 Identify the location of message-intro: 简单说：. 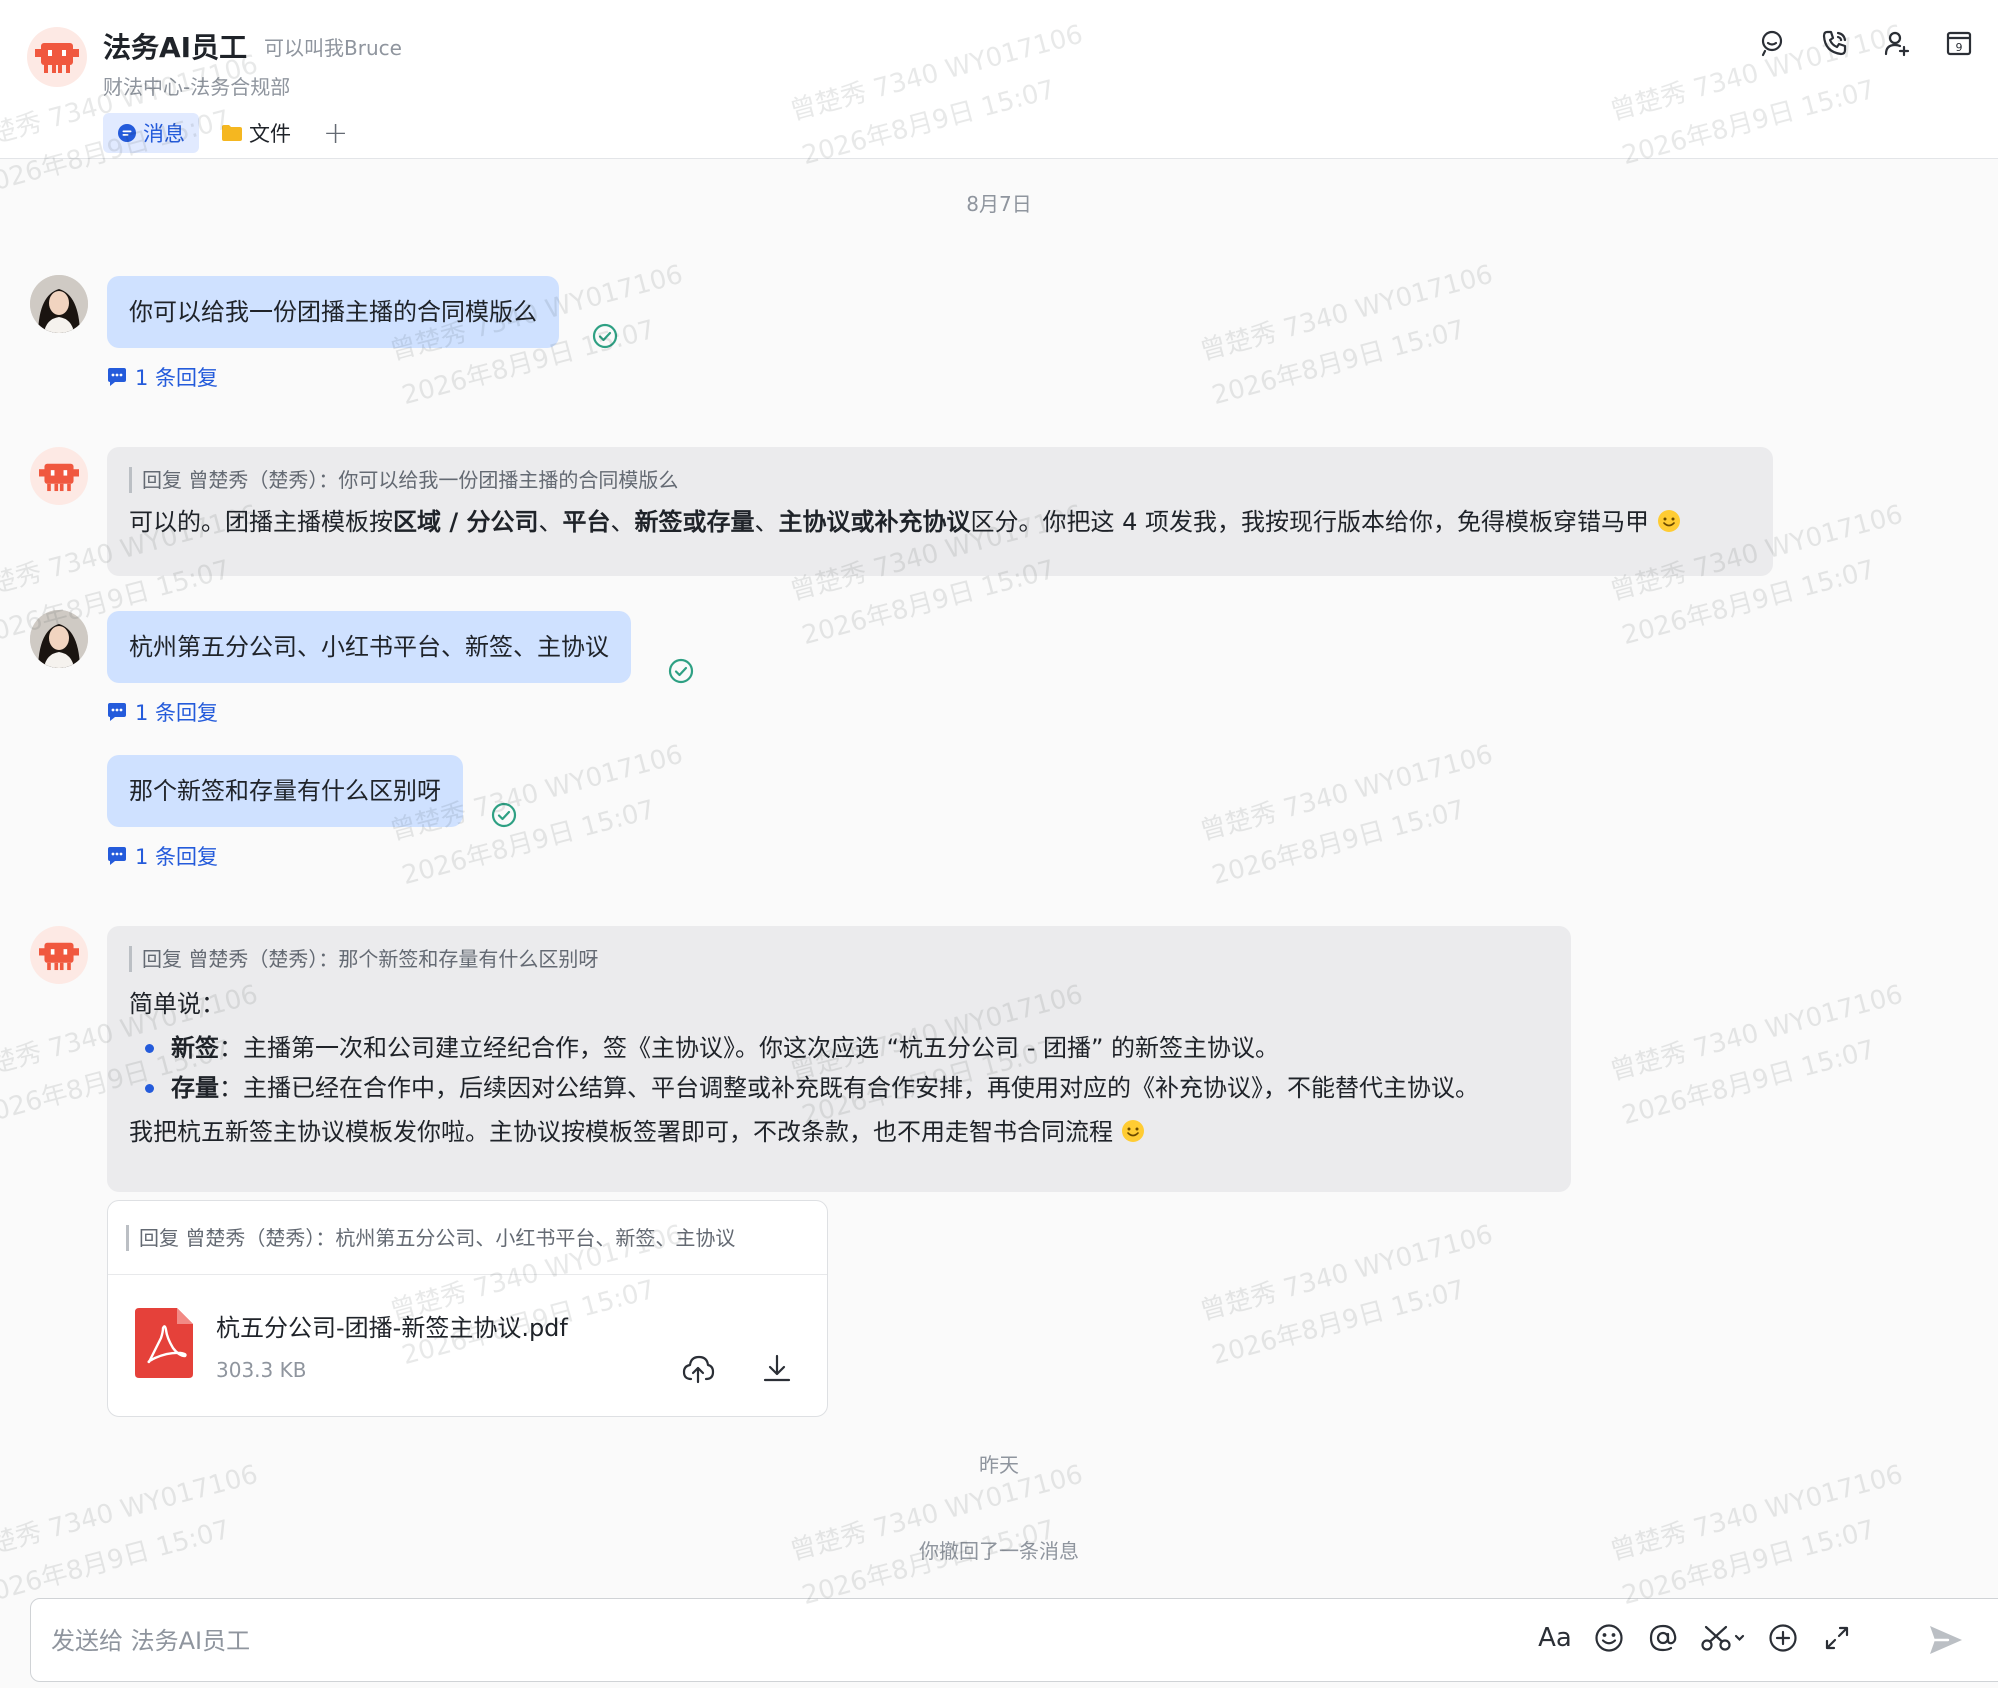
(177, 1004).